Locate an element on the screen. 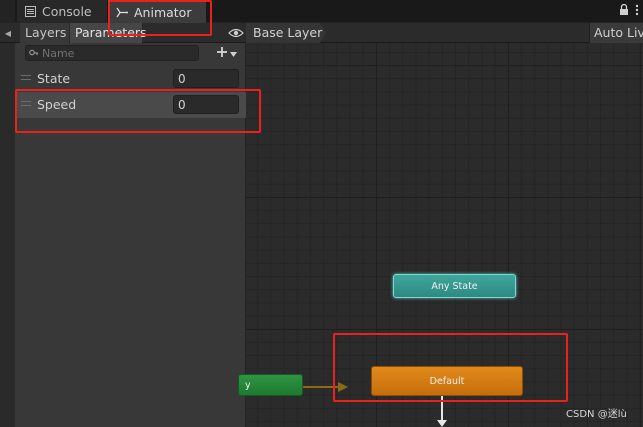 This screenshot has height=427, width=643. highlight-default-state is located at coordinates (450, 367).